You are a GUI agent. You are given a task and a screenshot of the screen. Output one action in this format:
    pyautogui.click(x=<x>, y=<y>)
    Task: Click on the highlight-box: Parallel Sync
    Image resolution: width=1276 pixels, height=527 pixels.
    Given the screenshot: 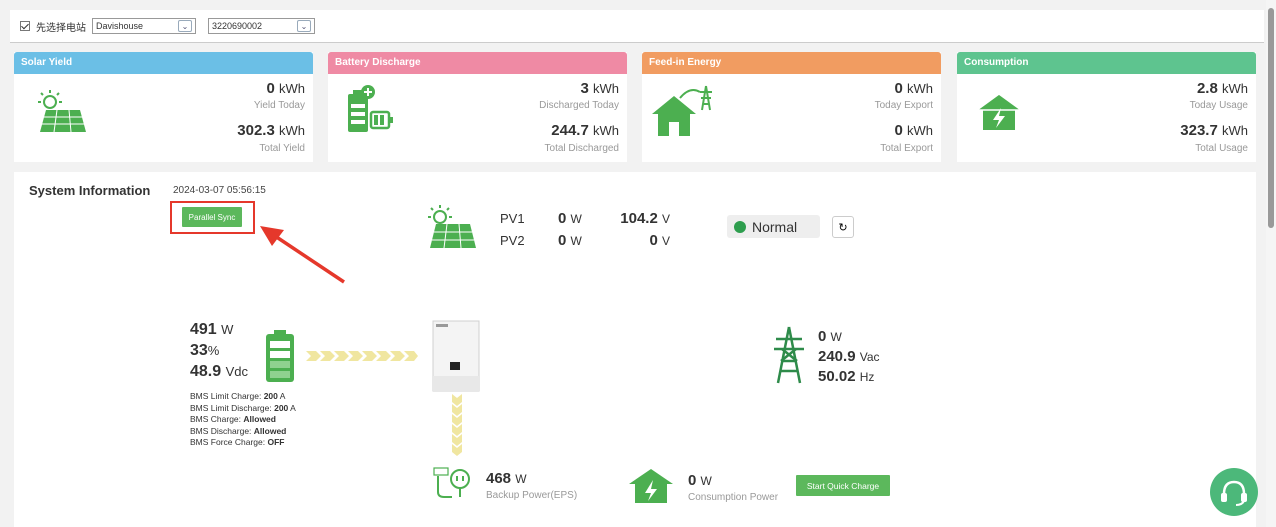 What is the action you would take?
    pyautogui.click(x=212, y=217)
    